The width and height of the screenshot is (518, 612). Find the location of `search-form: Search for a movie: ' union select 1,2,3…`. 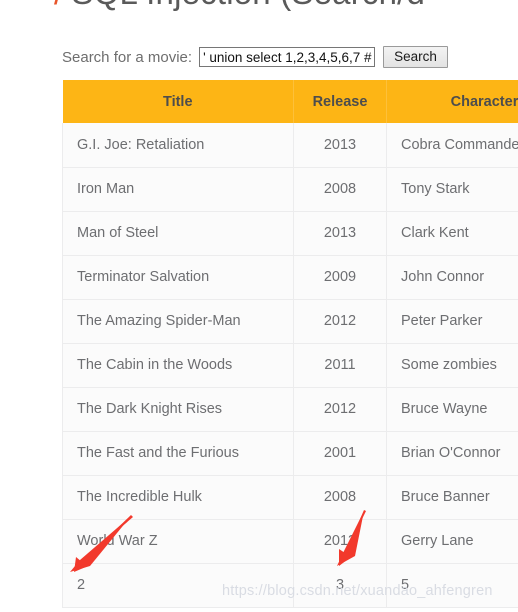

search-form: Search for a movie: ' union select 1,2,3… is located at coordinates (255, 57).